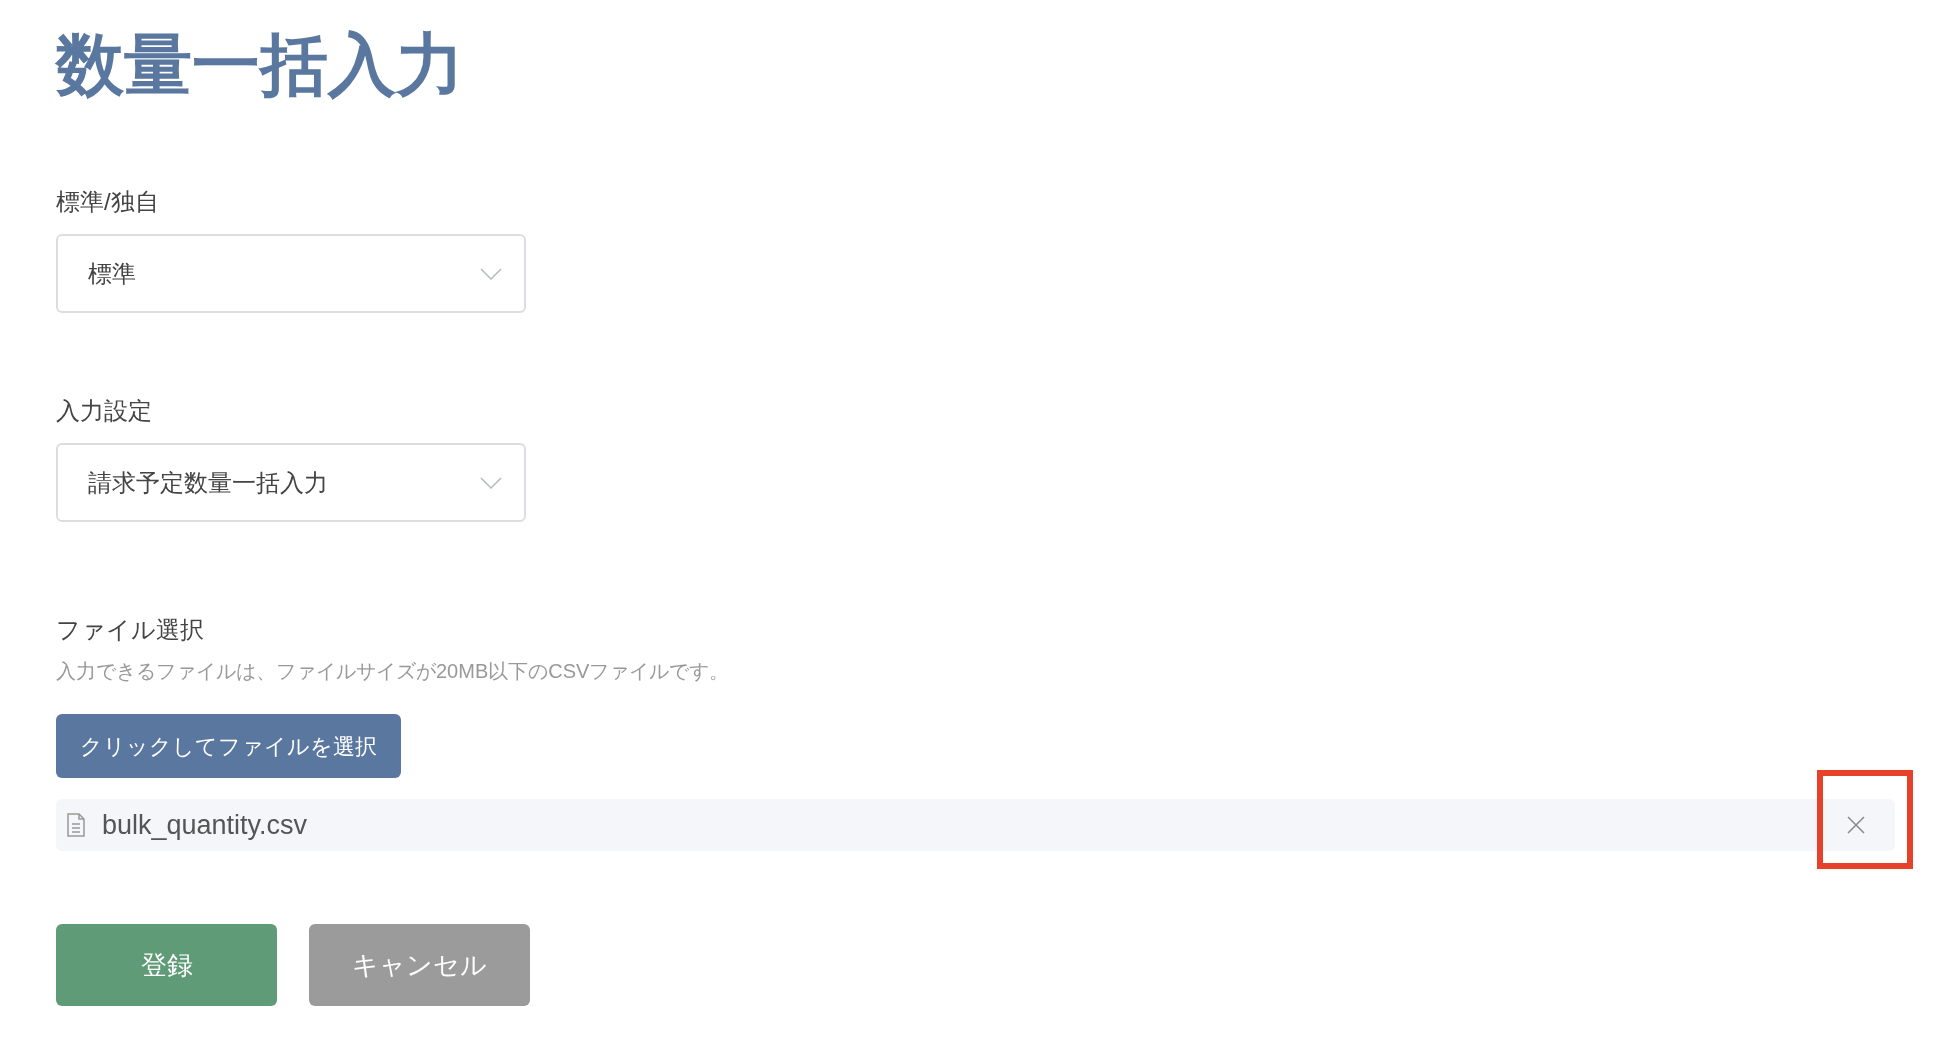  What do you see at coordinates (291, 482) in the screenshot?
I see `select-field: 請求予定数量一括入力` at bounding box center [291, 482].